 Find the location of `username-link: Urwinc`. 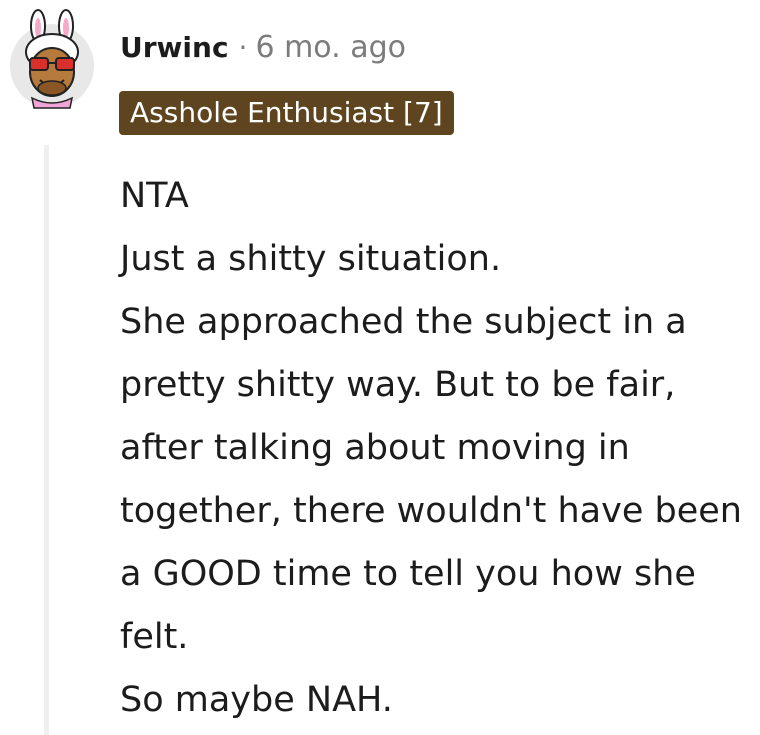

username-link: Urwinc is located at coordinates (174, 47).